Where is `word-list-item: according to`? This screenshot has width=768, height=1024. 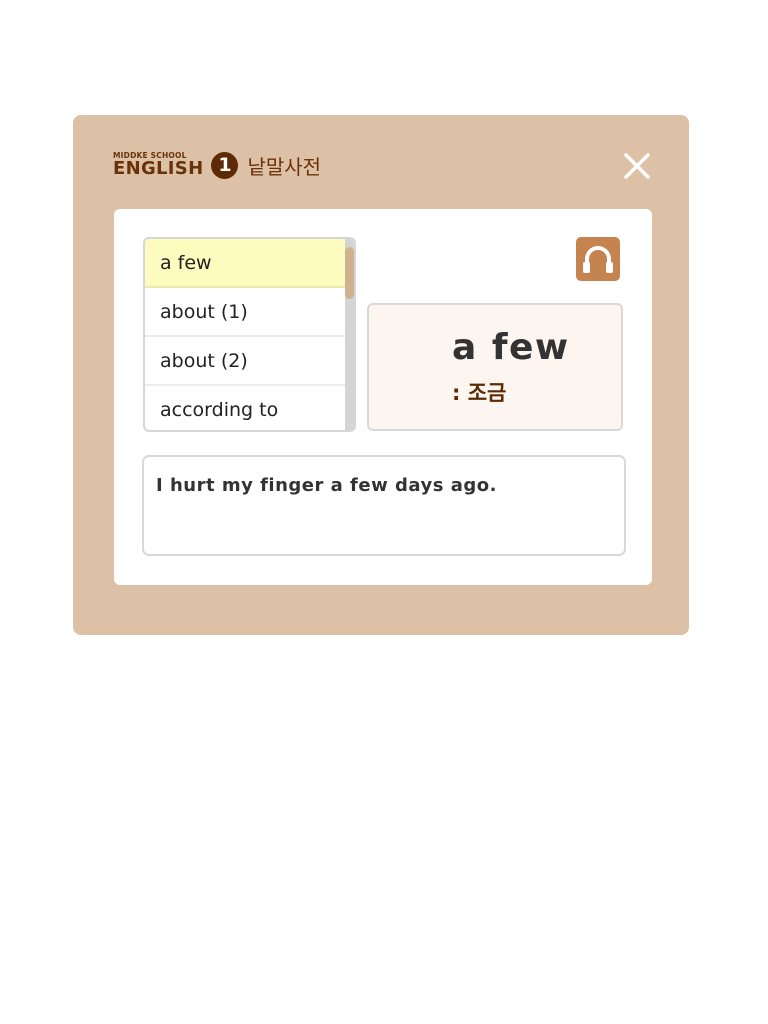 word-list-item: according to is located at coordinates (249, 408).